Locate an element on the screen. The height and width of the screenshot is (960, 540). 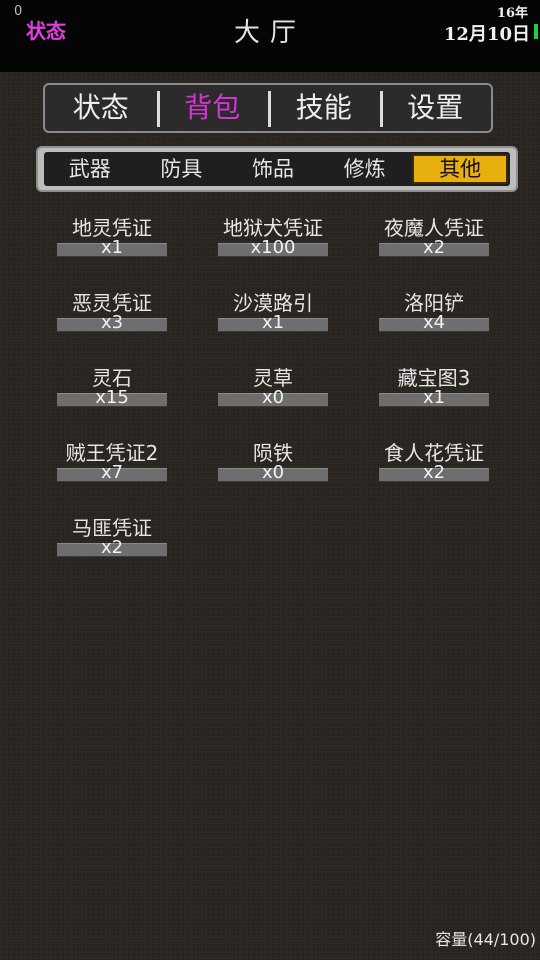
tab-settings: 设置 is located at coordinates (435, 108).